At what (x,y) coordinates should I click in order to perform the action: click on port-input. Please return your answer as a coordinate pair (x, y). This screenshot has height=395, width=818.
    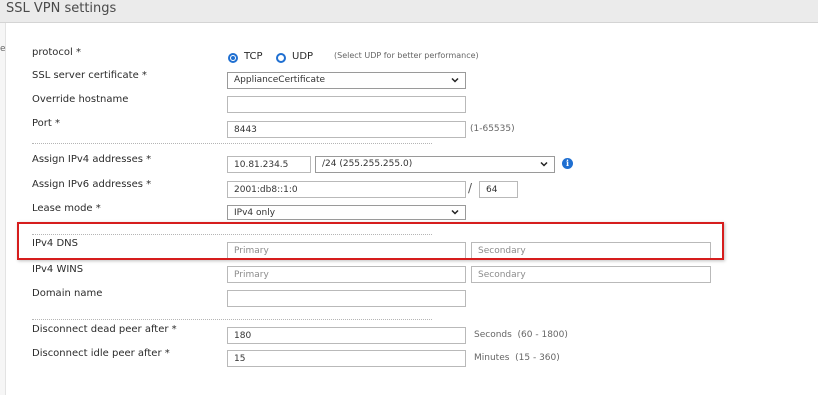
    Looking at the image, I should click on (346, 129).